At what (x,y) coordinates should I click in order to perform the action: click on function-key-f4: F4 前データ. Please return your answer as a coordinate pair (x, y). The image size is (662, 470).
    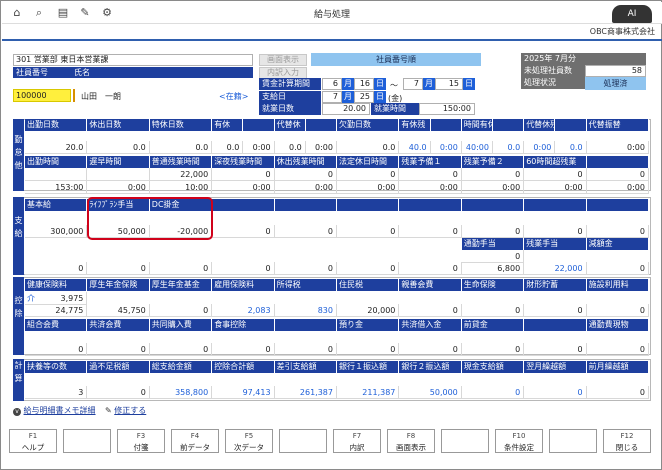
    Looking at the image, I should click on (195, 441).